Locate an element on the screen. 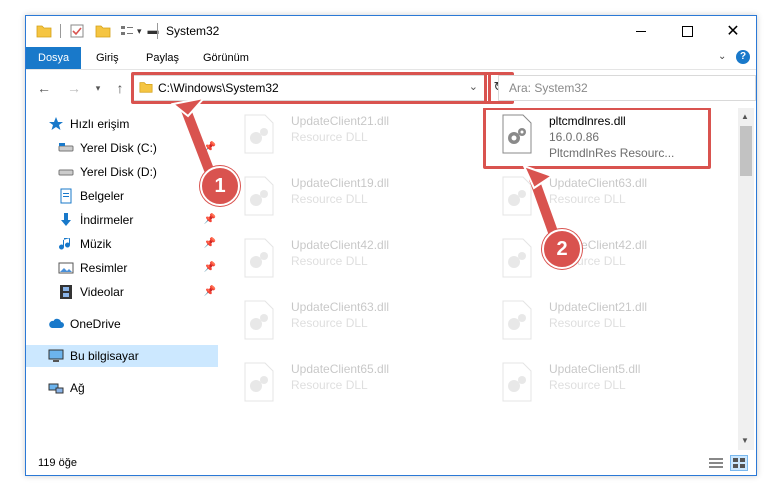 The height and width of the screenshot is (500, 769). arrow-1-head is located at coordinates (188, 107).